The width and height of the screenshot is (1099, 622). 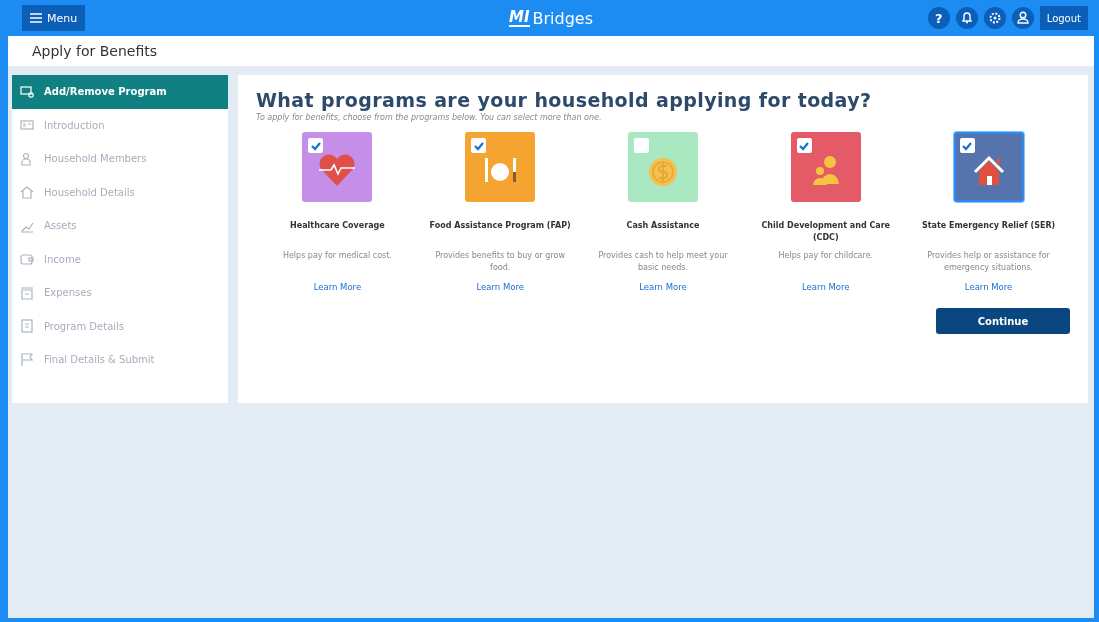 I want to click on receipt-icon, so click(x=27, y=292).